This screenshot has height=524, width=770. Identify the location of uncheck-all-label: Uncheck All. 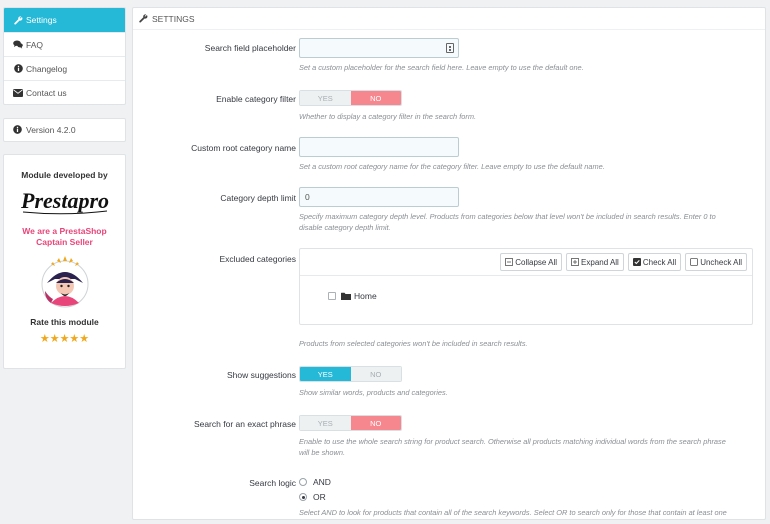
(721, 262).